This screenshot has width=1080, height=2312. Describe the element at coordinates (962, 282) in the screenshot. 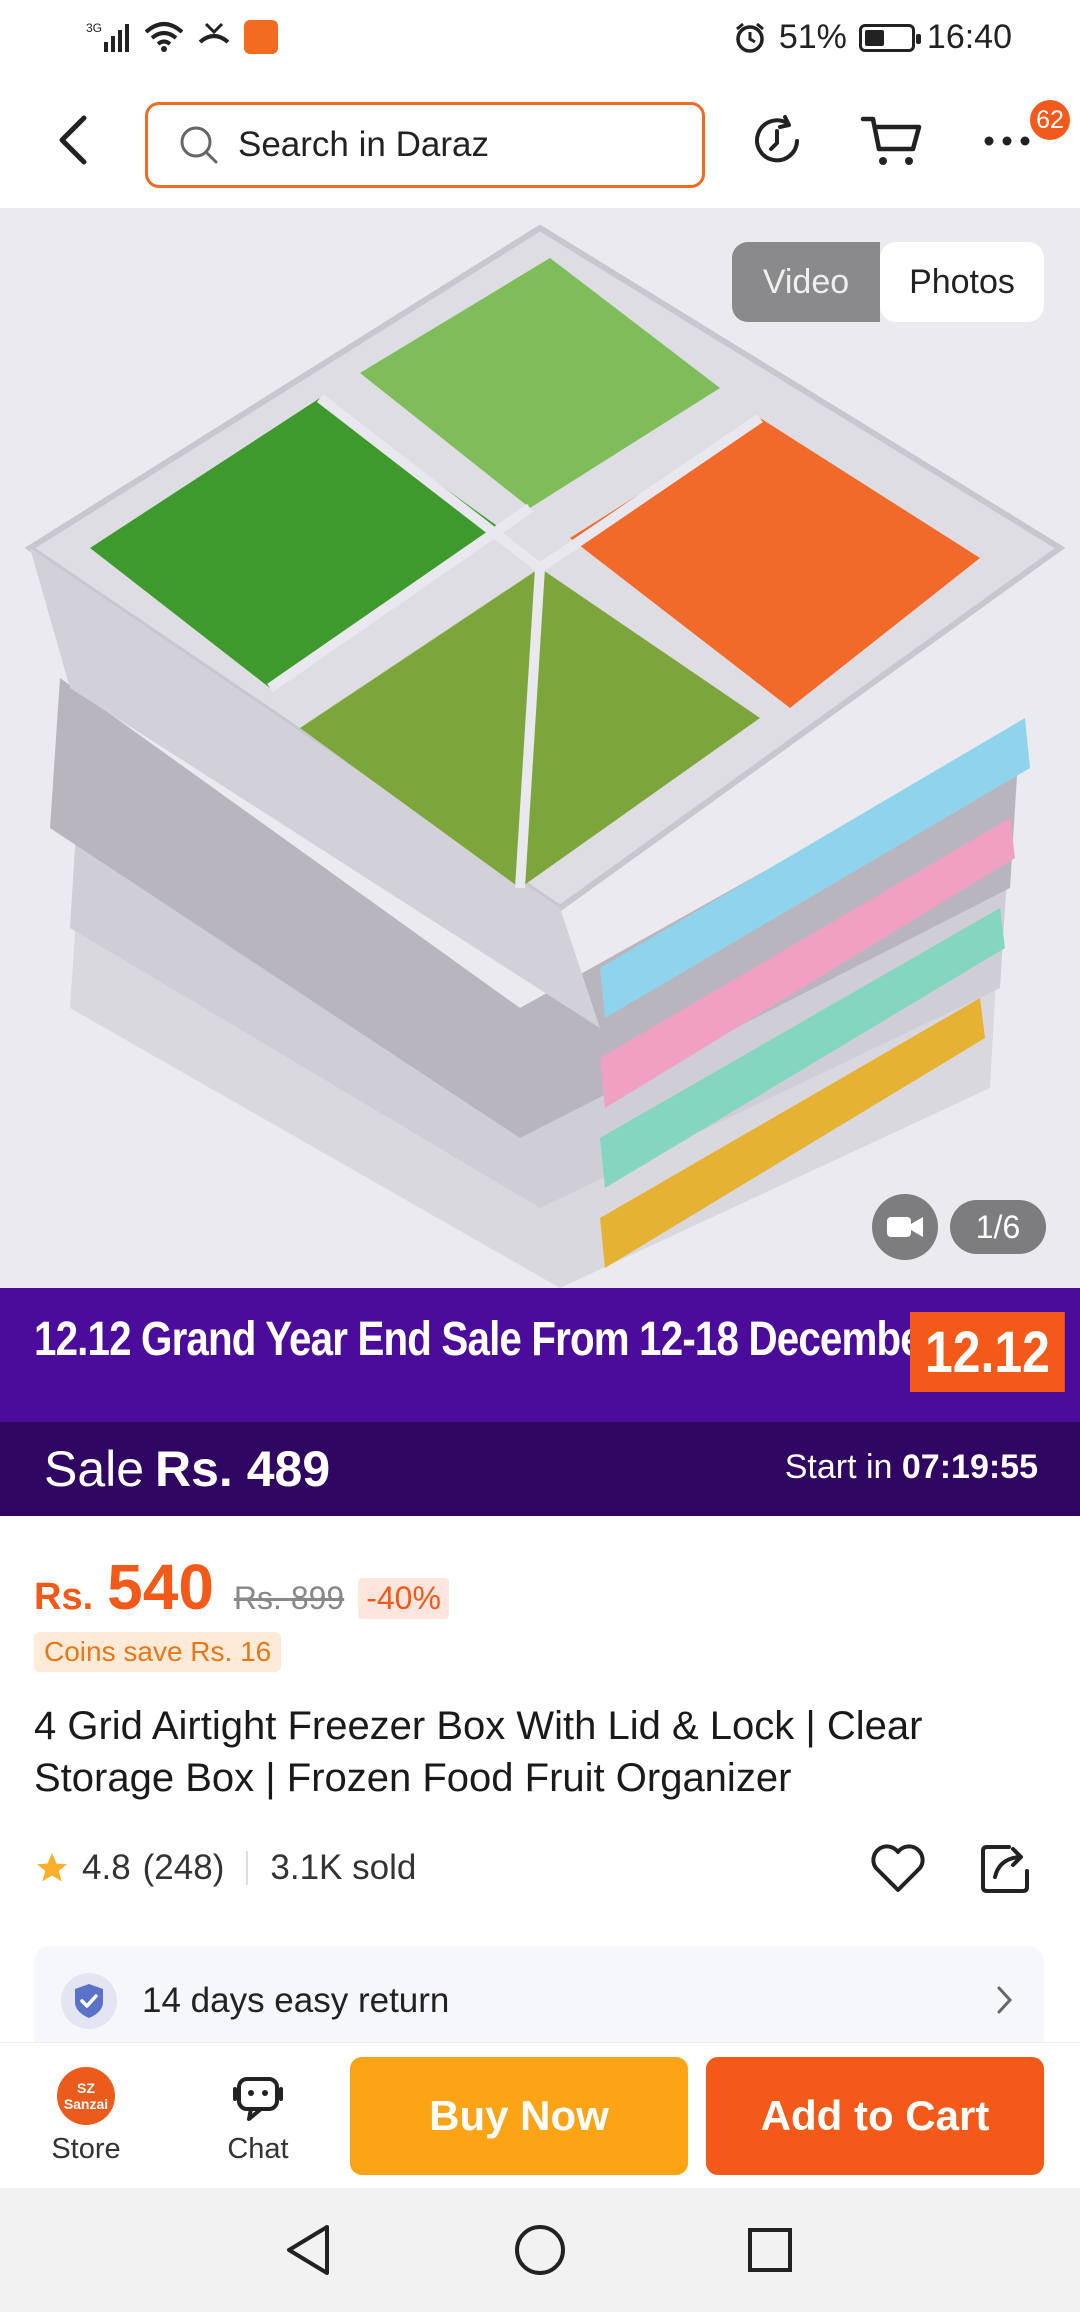

I see `tab-photos: Photos` at that location.